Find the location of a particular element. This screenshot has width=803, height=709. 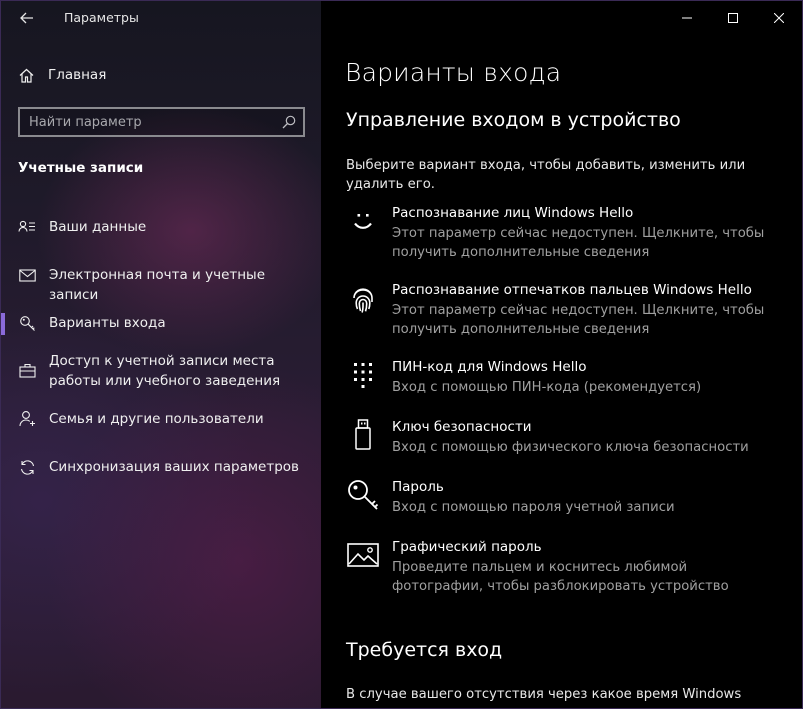

maximize-button is located at coordinates (733, 18).